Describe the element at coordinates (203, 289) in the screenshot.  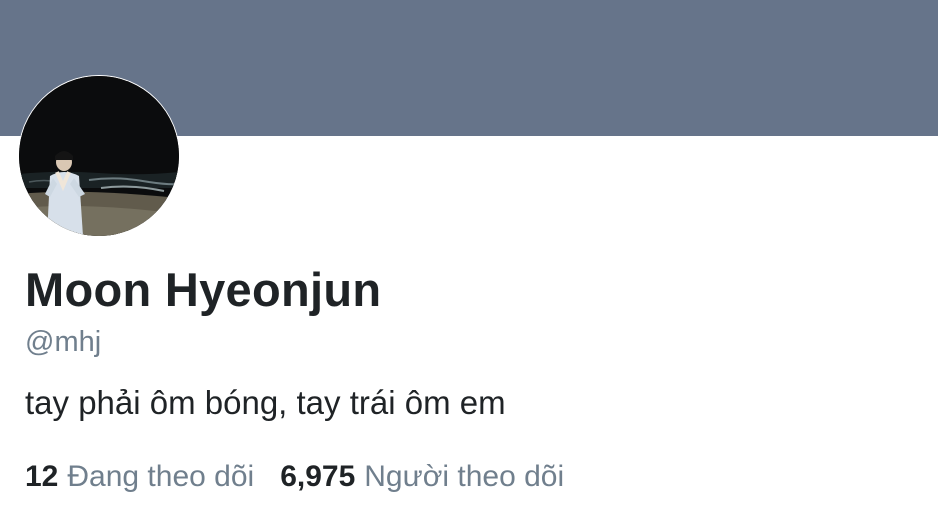
I see `display-name: Moon Hyeonjun` at that location.